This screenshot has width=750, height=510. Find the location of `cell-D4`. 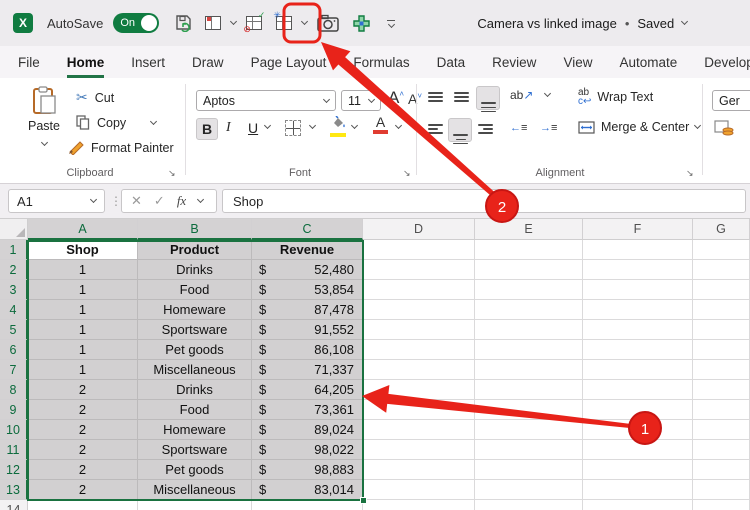

cell-D4 is located at coordinates (419, 310).